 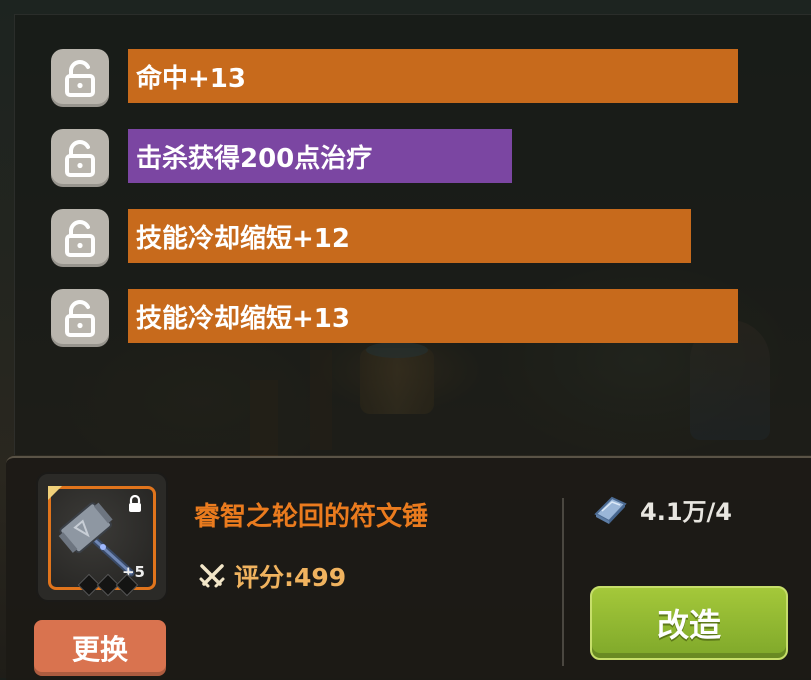 I want to click on reforge-cost: 4.1万/4, so click(x=662, y=509).